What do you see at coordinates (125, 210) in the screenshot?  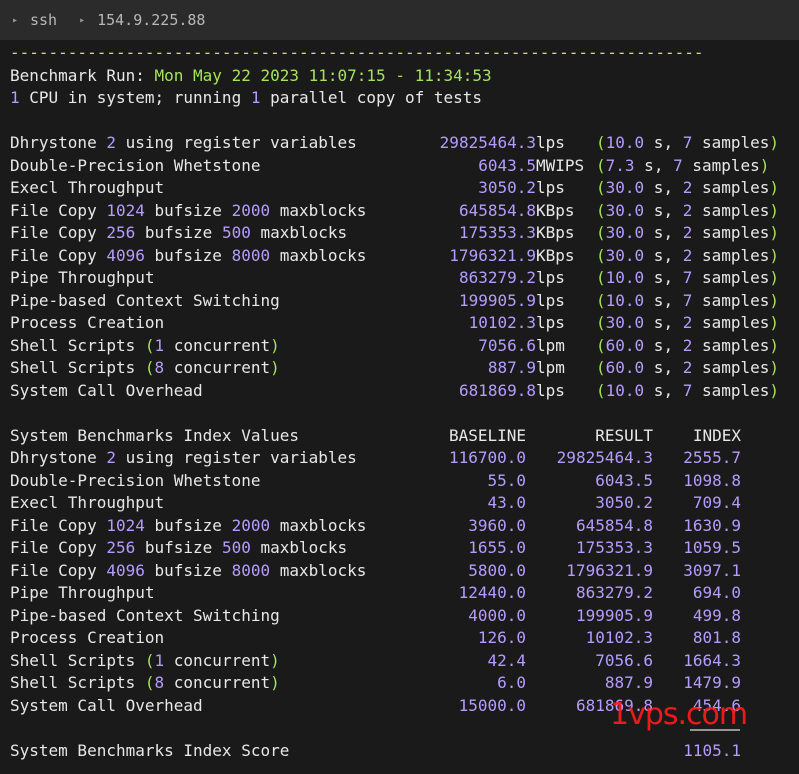 I see `test-name-part: 1024` at bounding box center [125, 210].